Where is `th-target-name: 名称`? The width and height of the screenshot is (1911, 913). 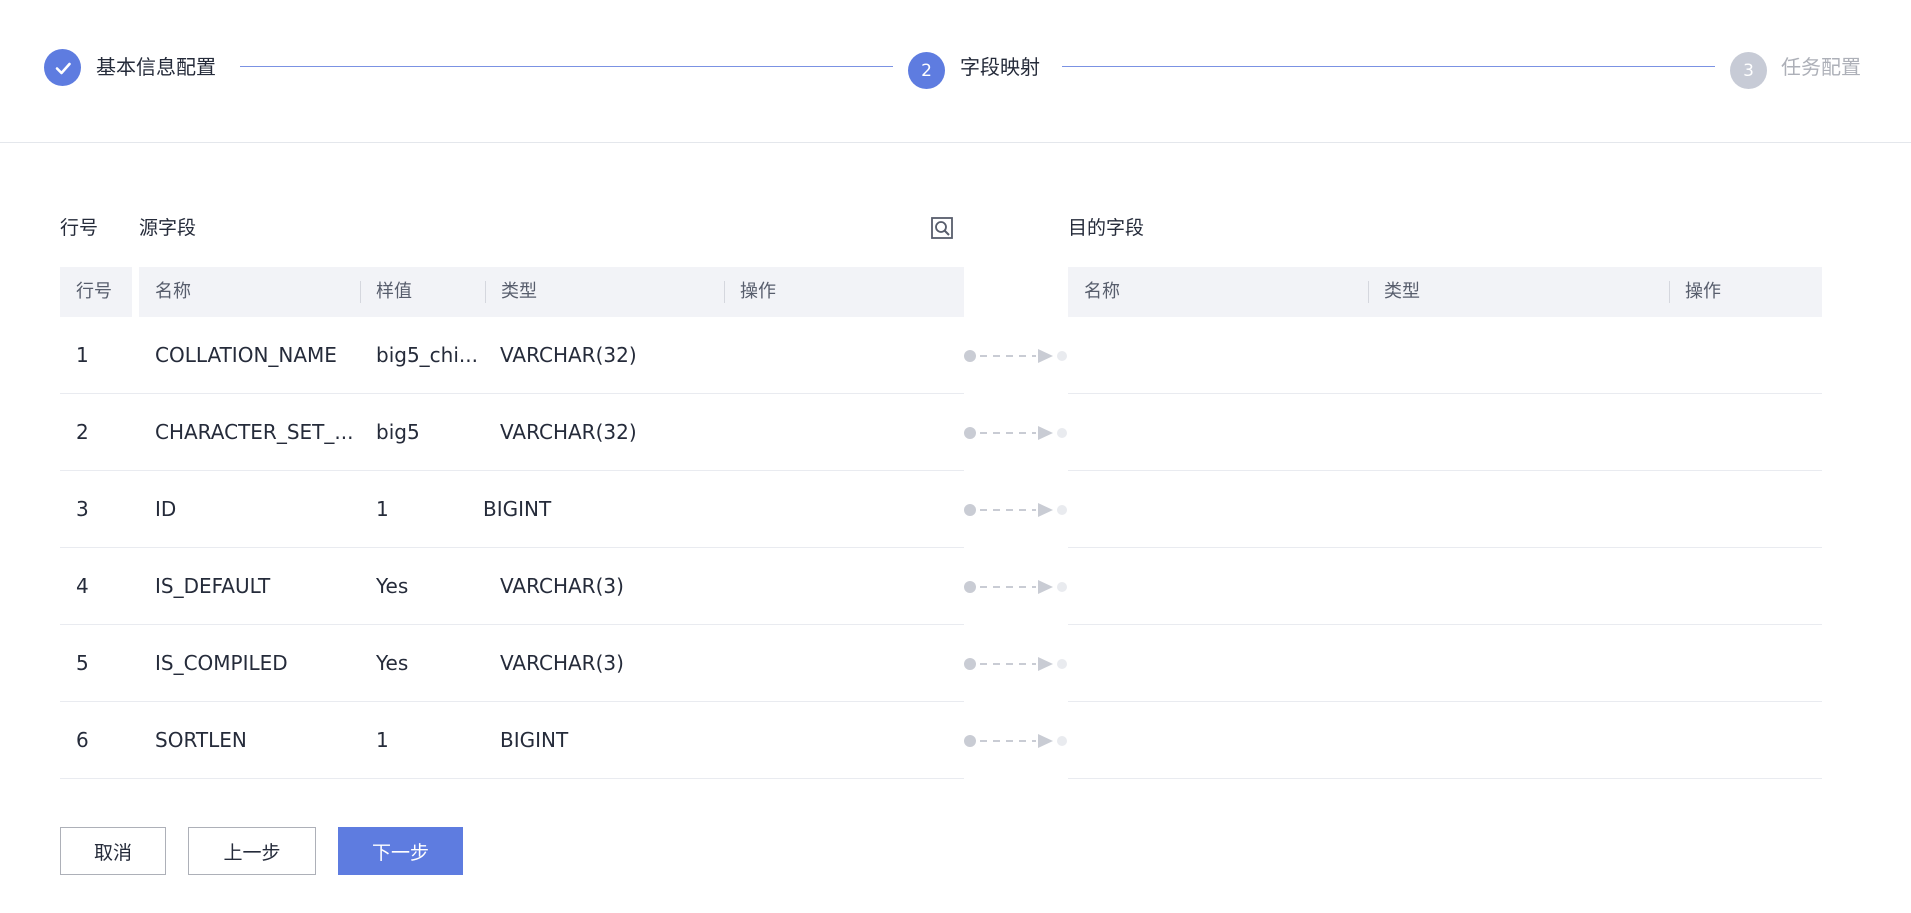
th-target-name: 名称 is located at coordinates (1102, 291).